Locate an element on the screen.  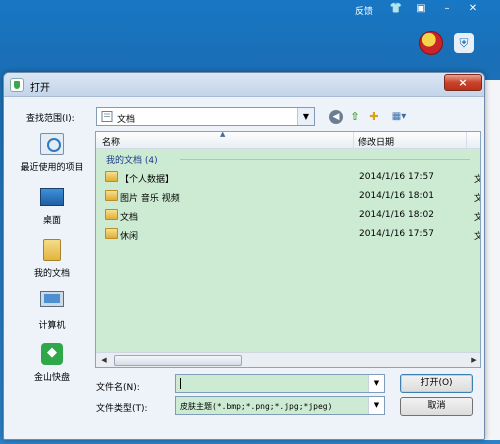
close-button: × is located at coordinates (463, 82).